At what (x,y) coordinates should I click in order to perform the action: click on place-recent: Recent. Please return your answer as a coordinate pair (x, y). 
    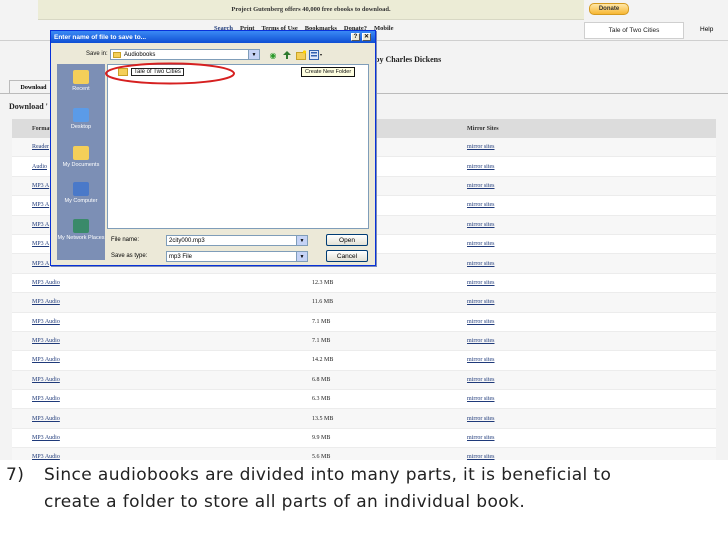
    Looking at the image, I should click on (81, 81).